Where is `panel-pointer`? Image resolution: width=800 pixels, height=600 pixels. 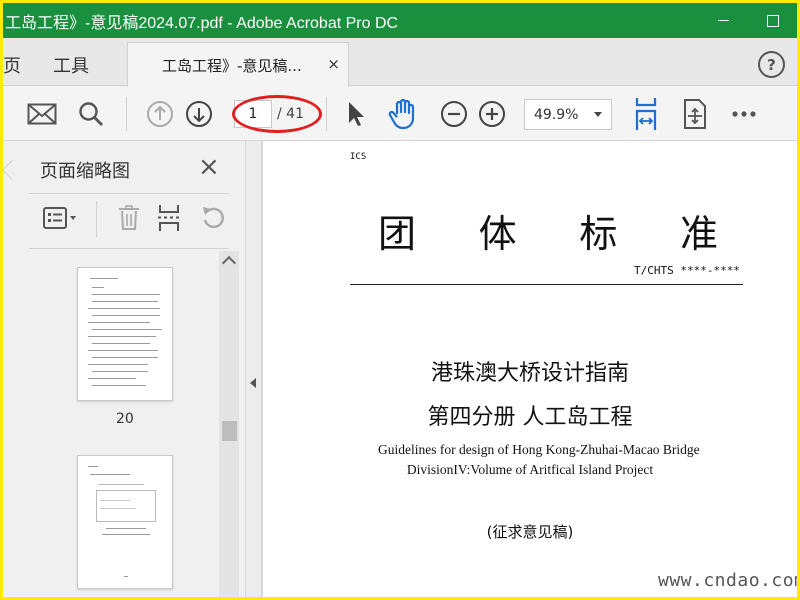 panel-pointer is located at coordinates (12, 170).